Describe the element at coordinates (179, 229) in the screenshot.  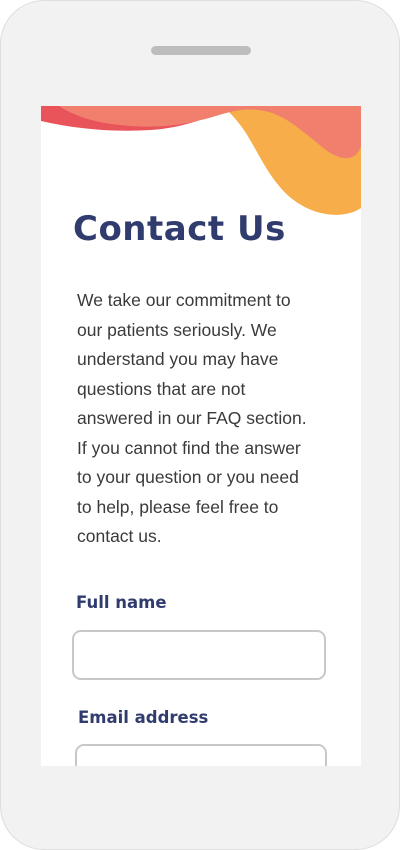
I see `page-title: Contact Us` at that location.